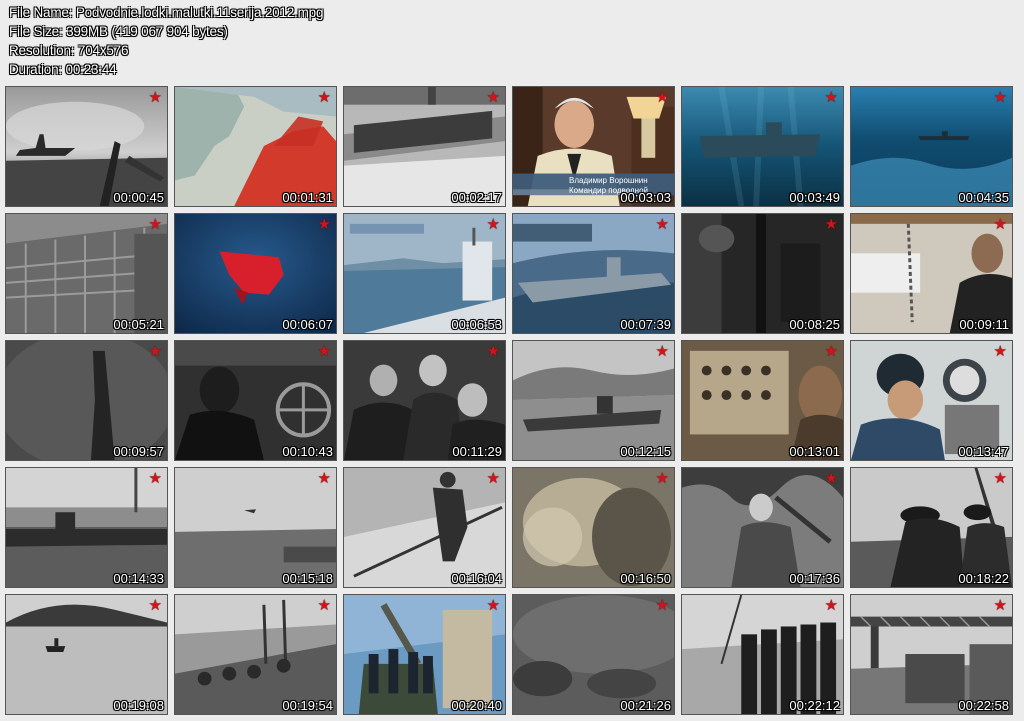 The height and width of the screenshot is (721, 1024). I want to click on video-thumbnail: ★ 00:21:26, so click(593, 654).